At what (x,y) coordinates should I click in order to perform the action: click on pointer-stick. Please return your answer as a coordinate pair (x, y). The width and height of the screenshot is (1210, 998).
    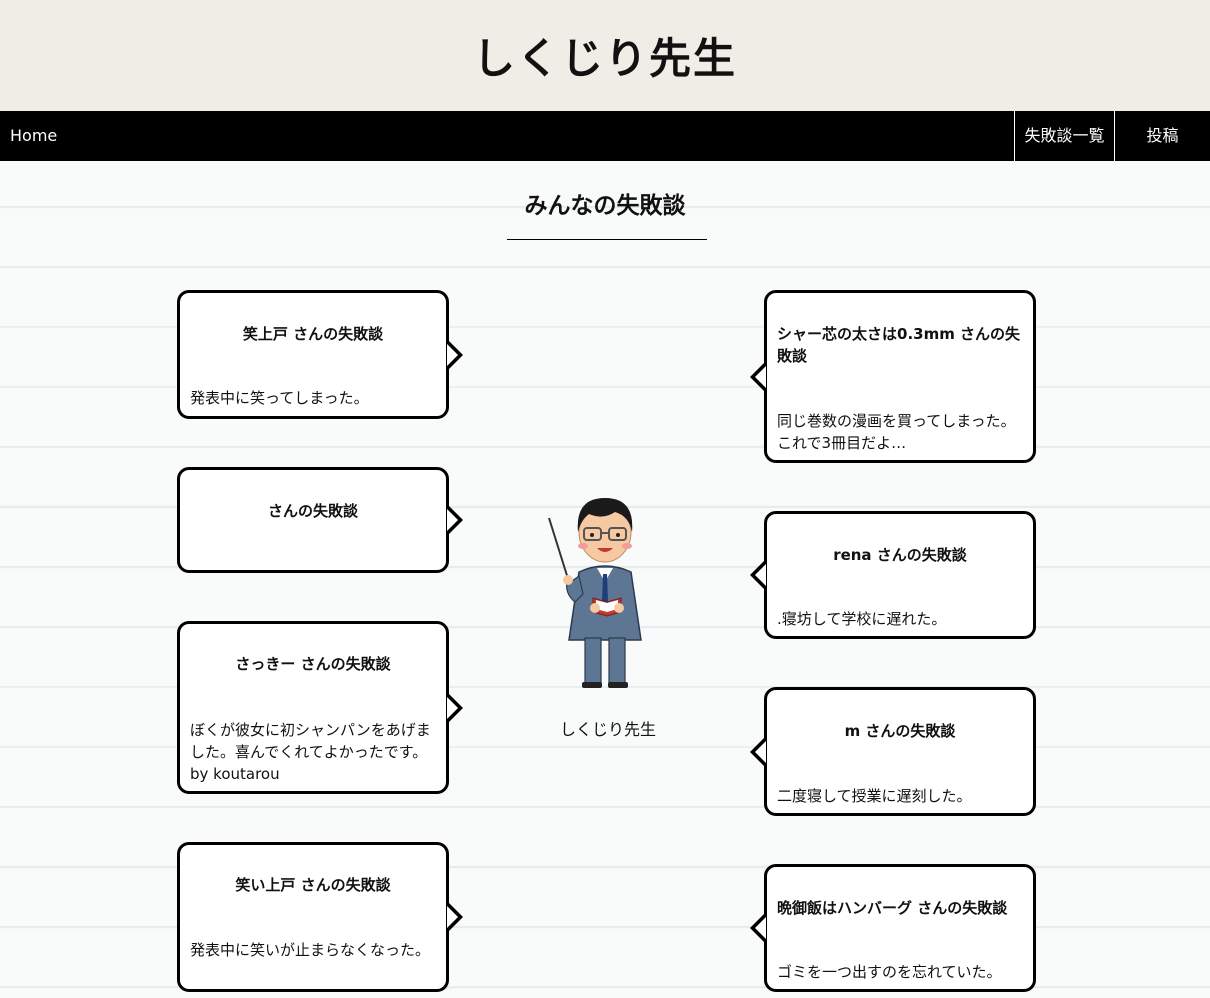
    Looking at the image, I should click on (559, 550).